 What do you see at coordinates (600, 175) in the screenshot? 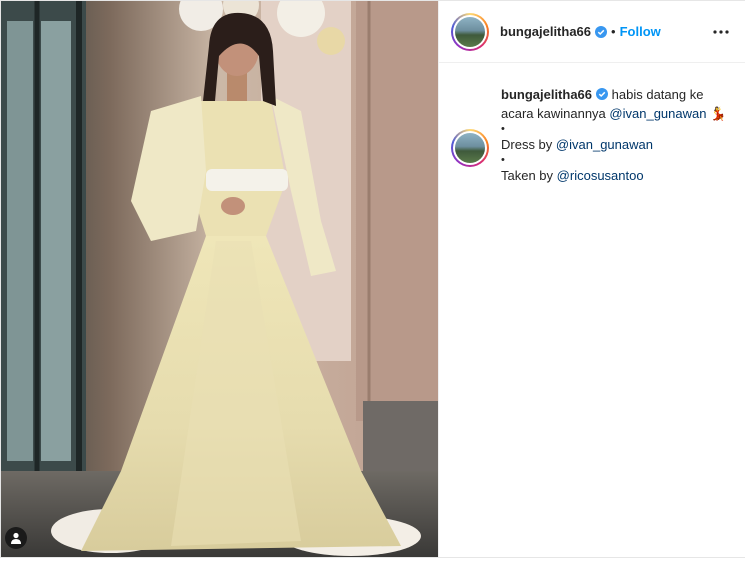
I see `photographer-mention-link: @ricosusantoo` at bounding box center [600, 175].